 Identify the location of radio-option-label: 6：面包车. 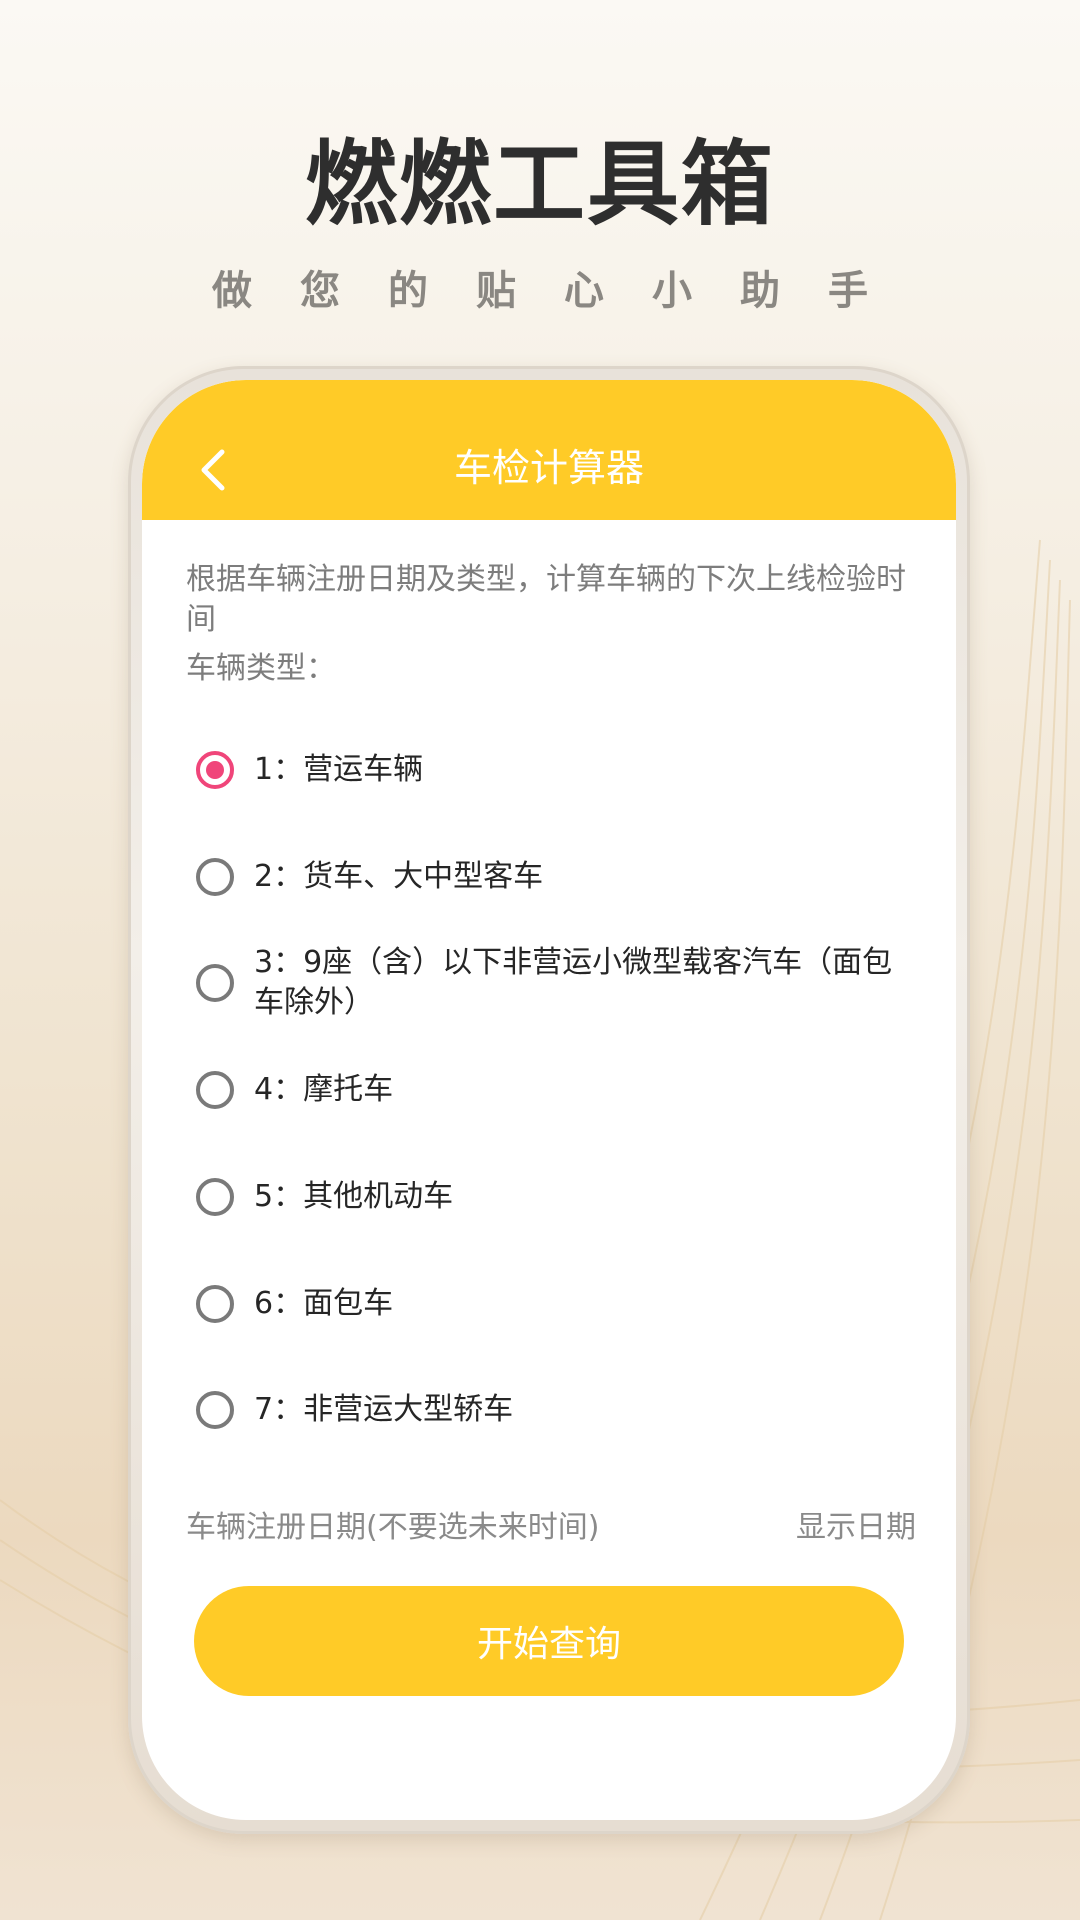
(324, 1303).